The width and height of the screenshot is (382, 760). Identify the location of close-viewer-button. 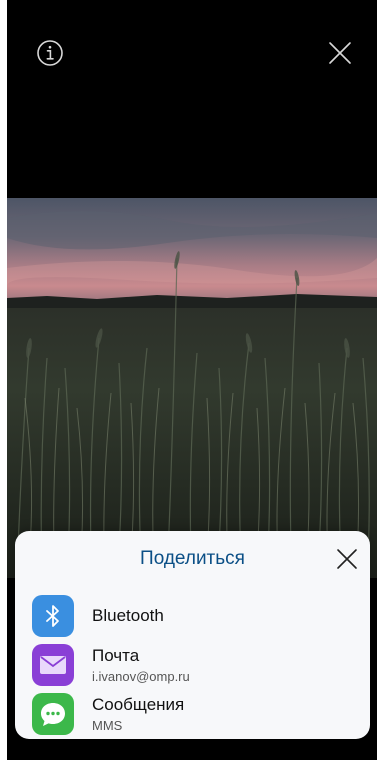
(340, 53).